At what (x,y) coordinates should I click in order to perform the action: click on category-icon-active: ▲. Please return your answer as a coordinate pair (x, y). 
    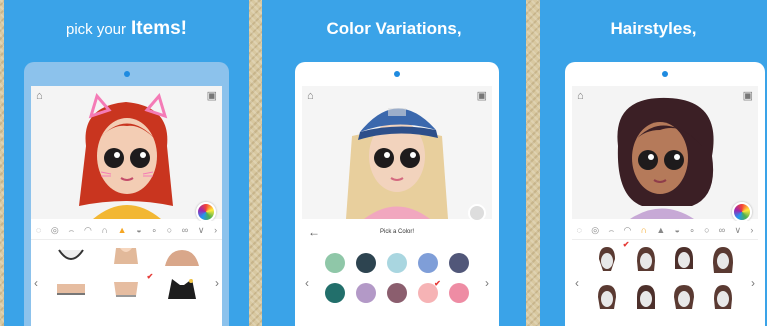
    Looking at the image, I should click on (122, 230).